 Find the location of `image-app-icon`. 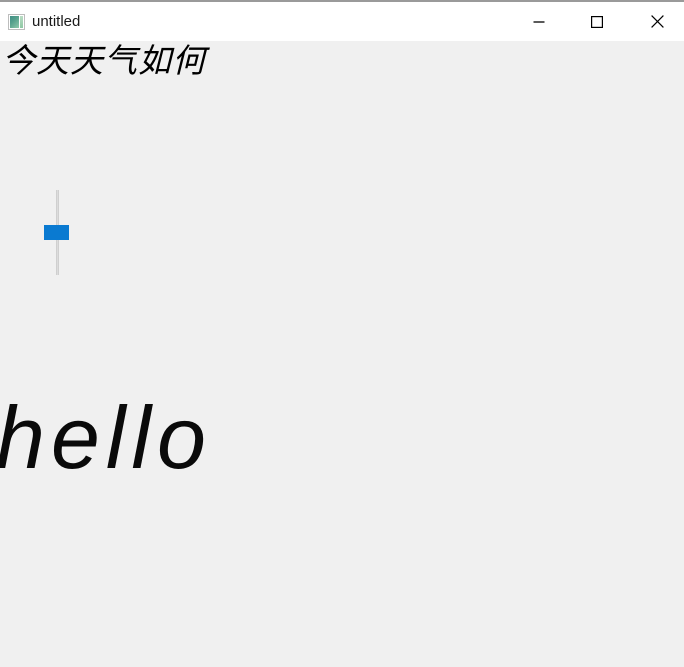

image-app-icon is located at coordinates (16, 22).